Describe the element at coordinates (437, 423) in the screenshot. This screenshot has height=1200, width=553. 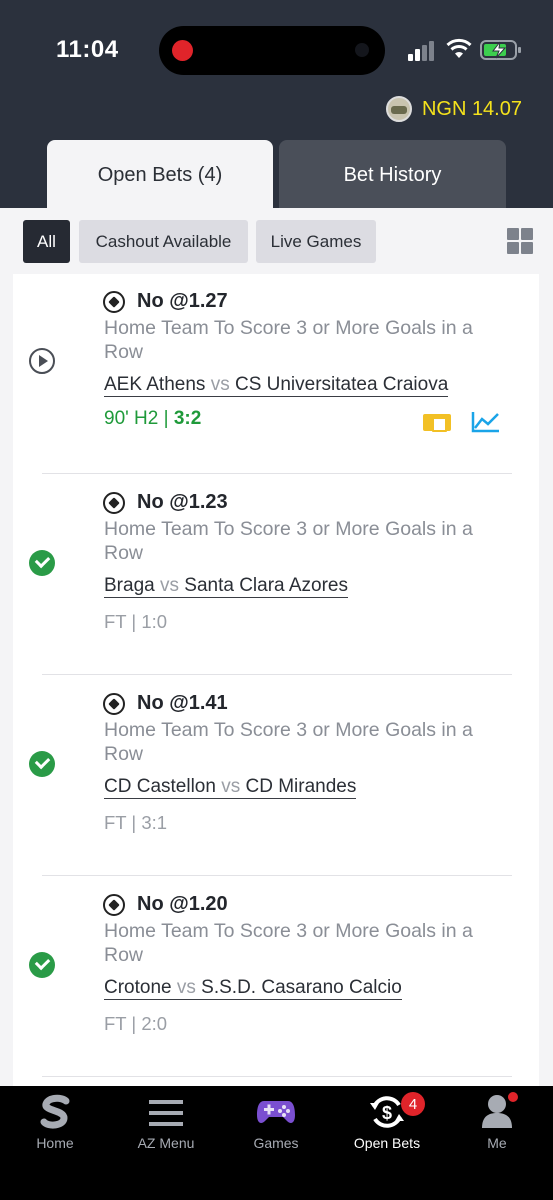
I see `match-tracker-icon` at that location.